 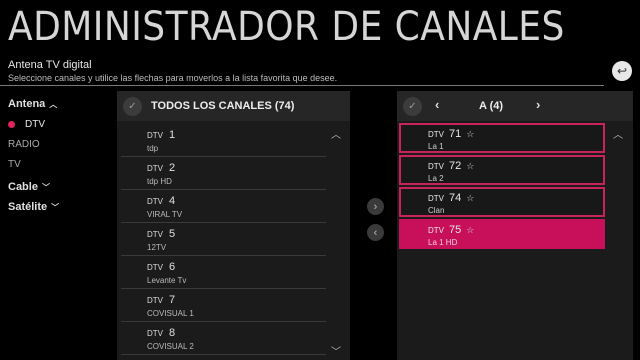 I want to click on channel-row: DTV 1 tdp, so click(x=223, y=140).